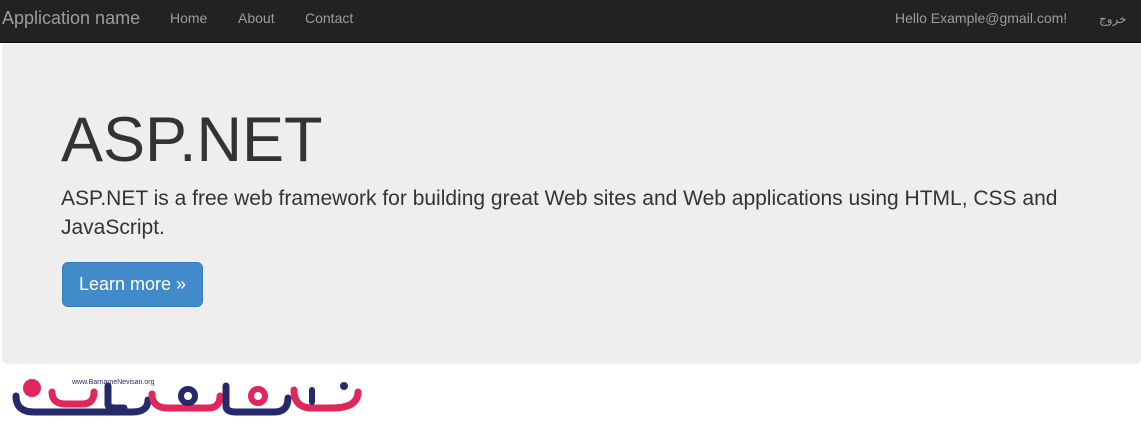 The height and width of the screenshot is (427, 1141). Describe the element at coordinates (256, 18) in the screenshot. I see `nav-about-link: About` at that location.